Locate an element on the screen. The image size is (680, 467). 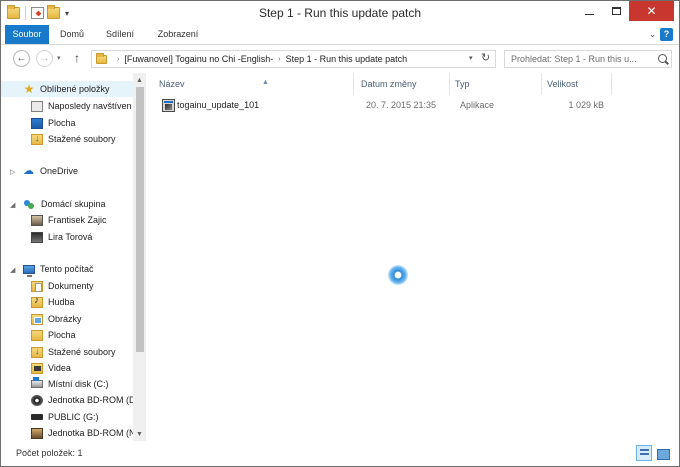
nav-item-public-g: PUBLIC (G:) is located at coordinates (67, 417).